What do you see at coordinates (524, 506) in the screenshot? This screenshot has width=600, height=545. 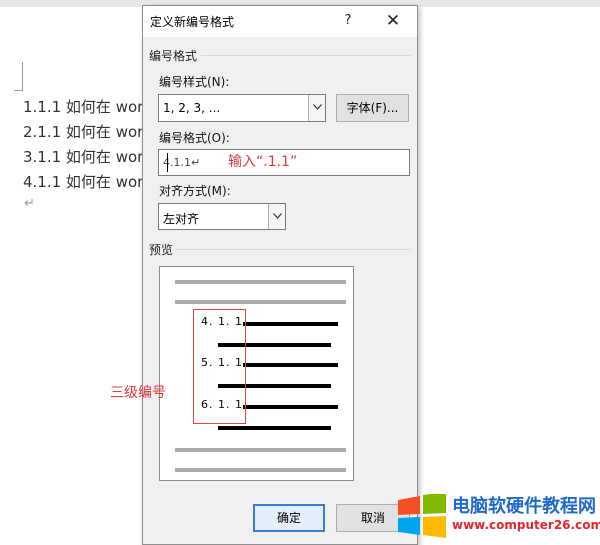 I see `watermark-title: 电脑软硬件教程网` at bounding box center [524, 506].